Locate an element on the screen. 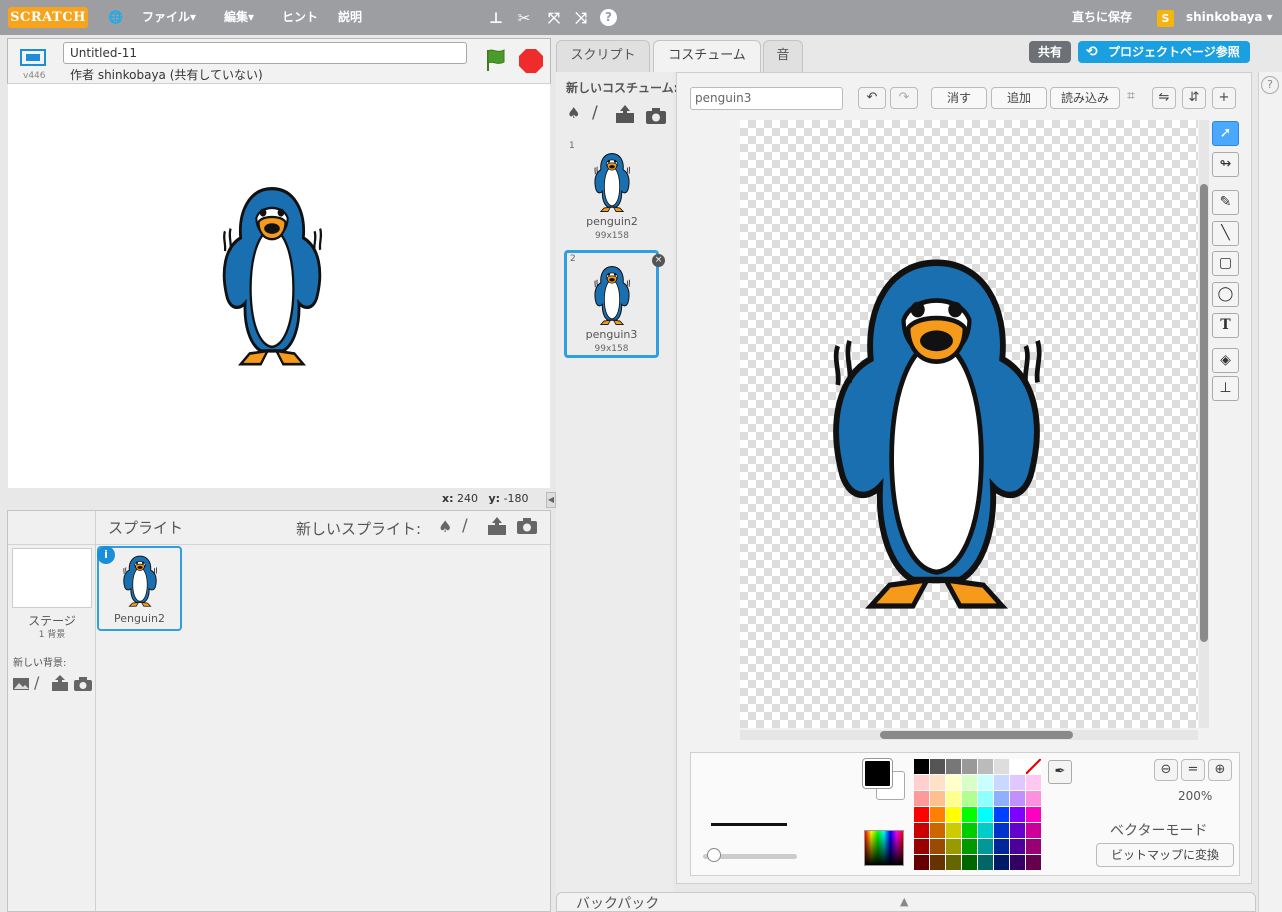 The image size is (1282, 912). paint-new-costume-icon: / is located at coordinates (595, 113).